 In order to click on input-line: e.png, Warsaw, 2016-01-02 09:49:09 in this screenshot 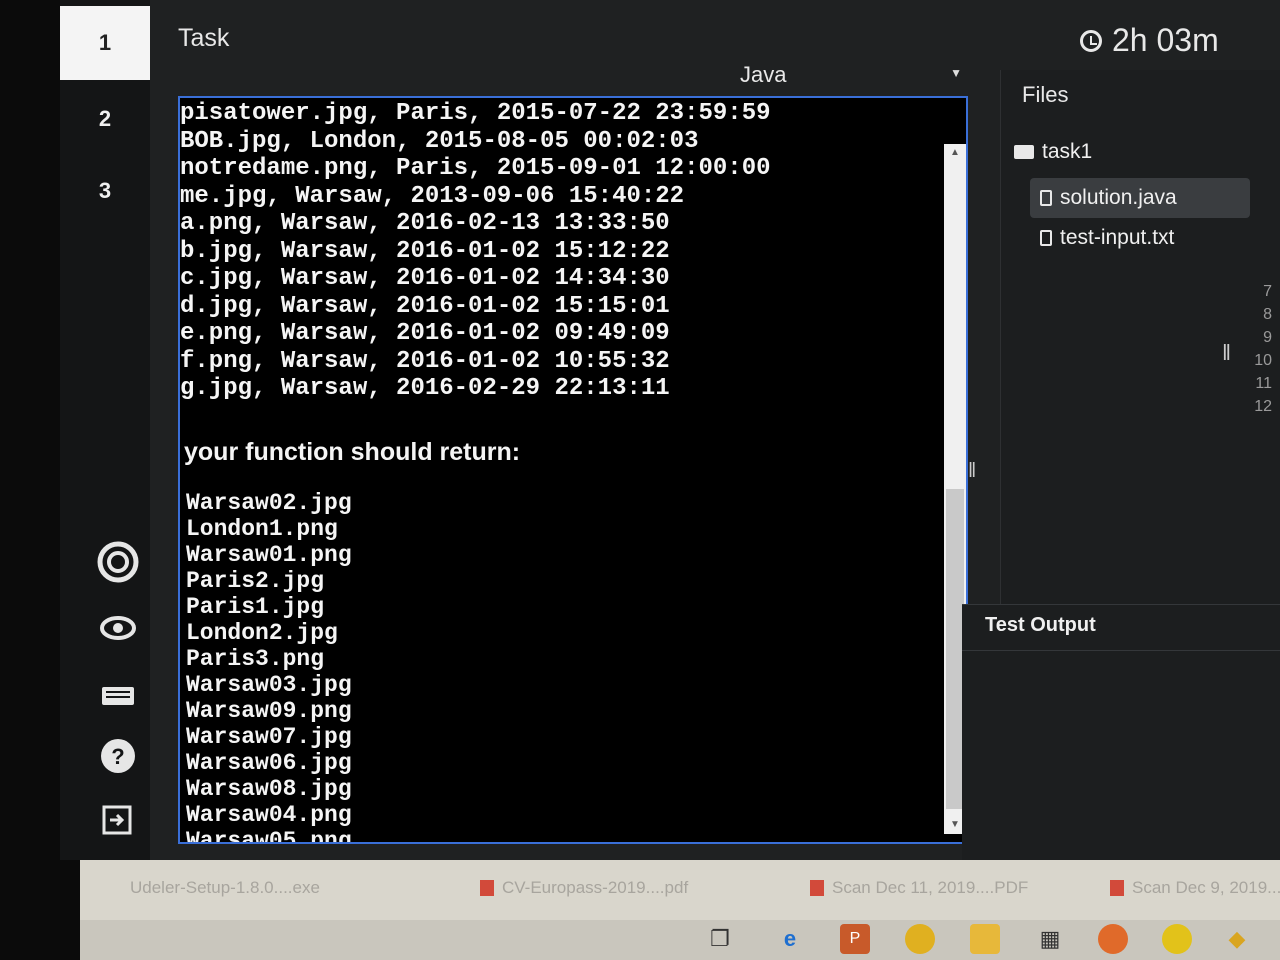, I will do `click(425, 333)`.